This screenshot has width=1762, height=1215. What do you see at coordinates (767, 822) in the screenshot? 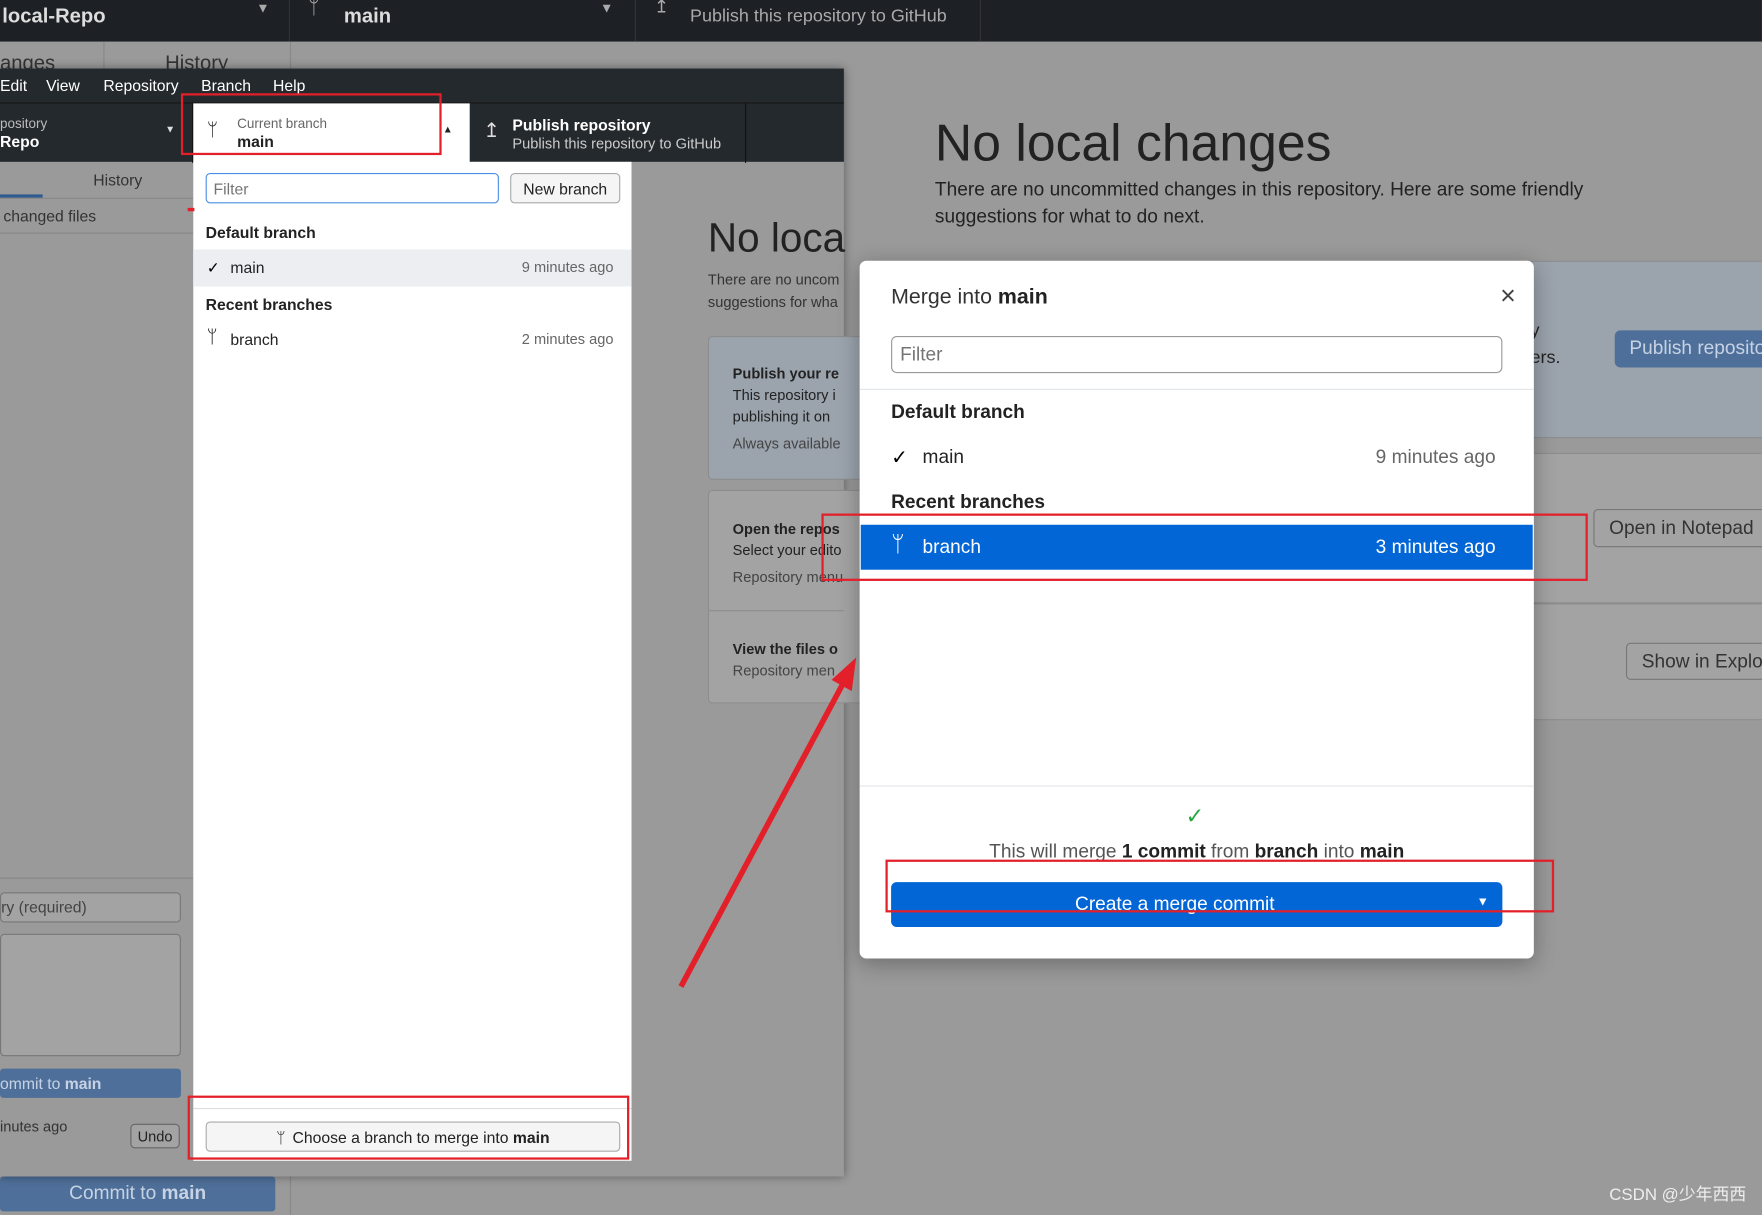
I see `annotation-arrow` at bounding box center [767, 822].